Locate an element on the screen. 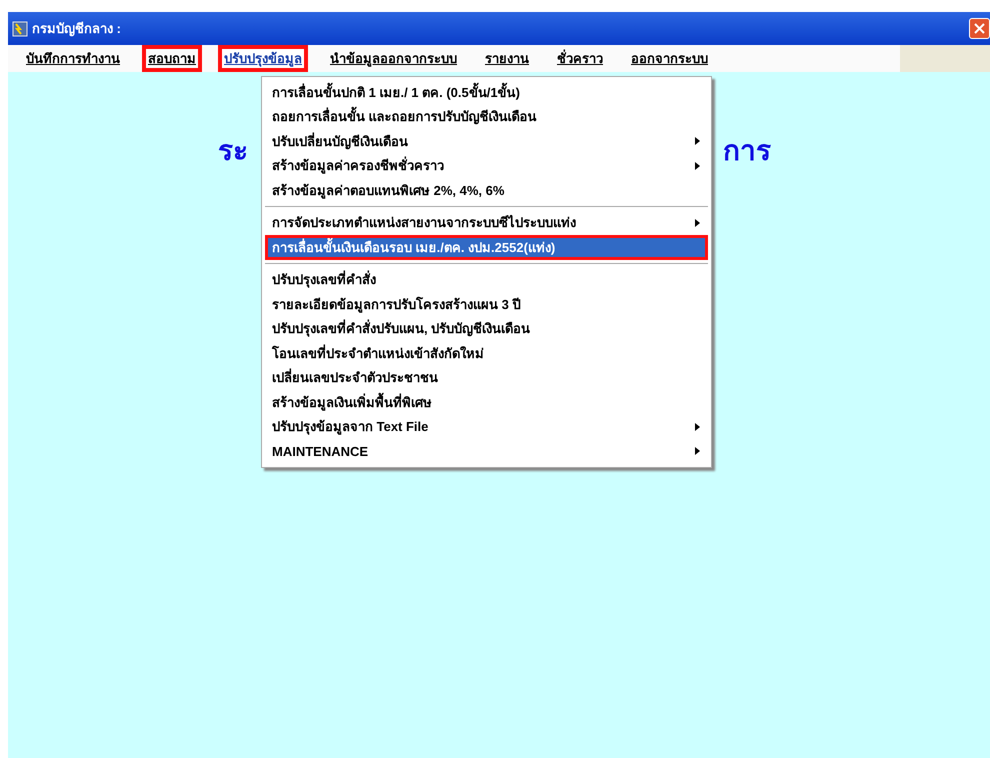  menu-item: สร้างข้อมูลค่าตอบแทนพิเศษ 2%, 4%, 6% is located at coordinates (486, 190).